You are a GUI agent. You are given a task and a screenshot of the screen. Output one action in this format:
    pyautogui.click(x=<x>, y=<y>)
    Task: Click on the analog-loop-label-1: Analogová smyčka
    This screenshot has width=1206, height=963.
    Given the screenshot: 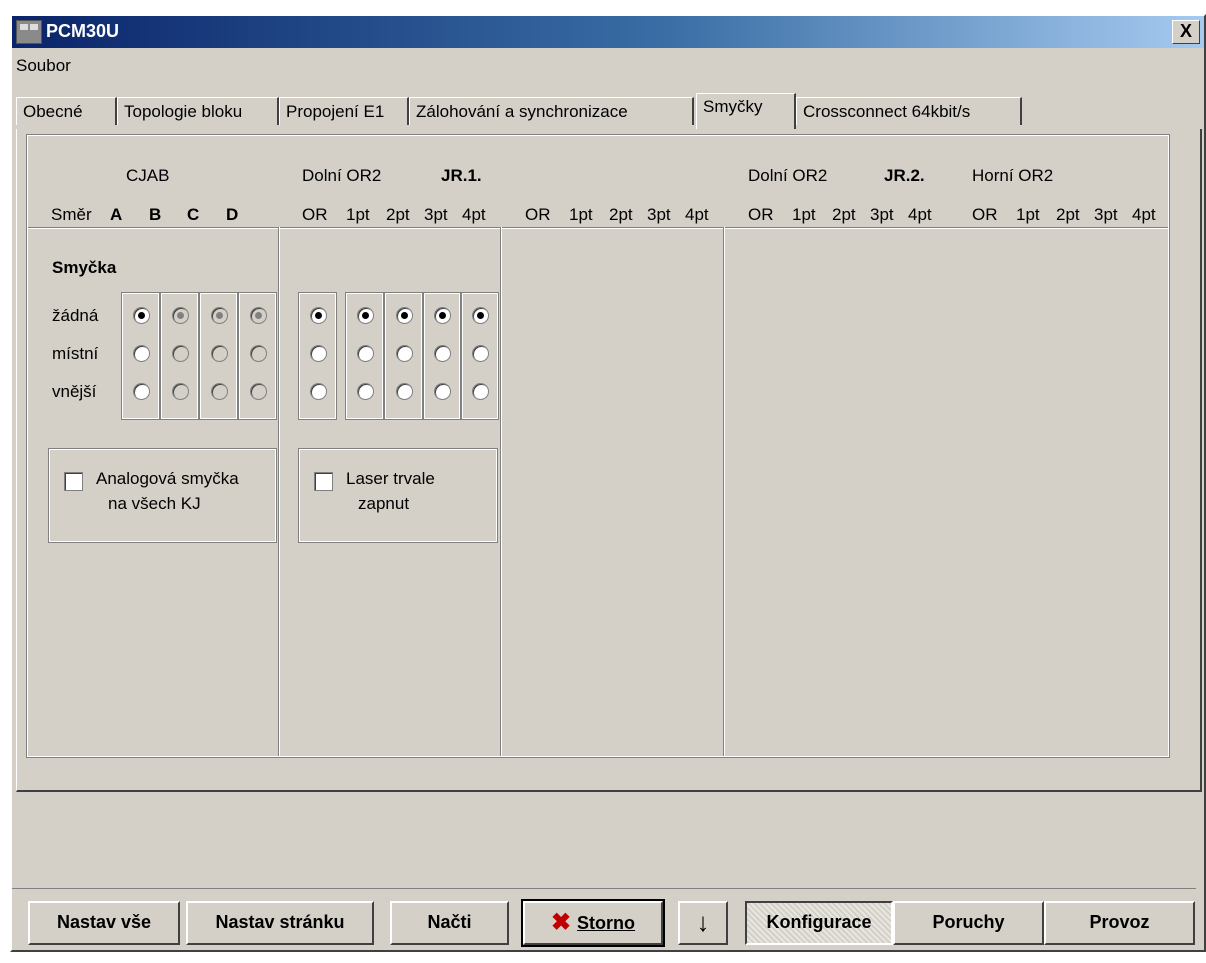 What is the action you would take?
    pyautogui.click(x=167, y=478)
    